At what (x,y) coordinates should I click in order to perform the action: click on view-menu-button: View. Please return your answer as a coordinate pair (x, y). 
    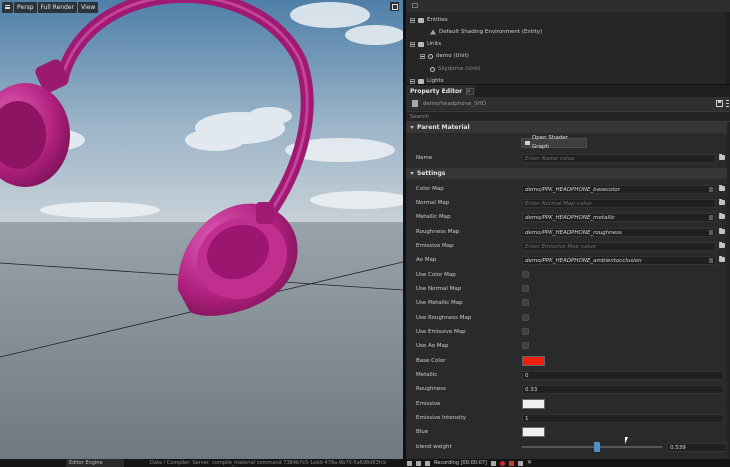
    Looking at the image, I should click on (88, 7).